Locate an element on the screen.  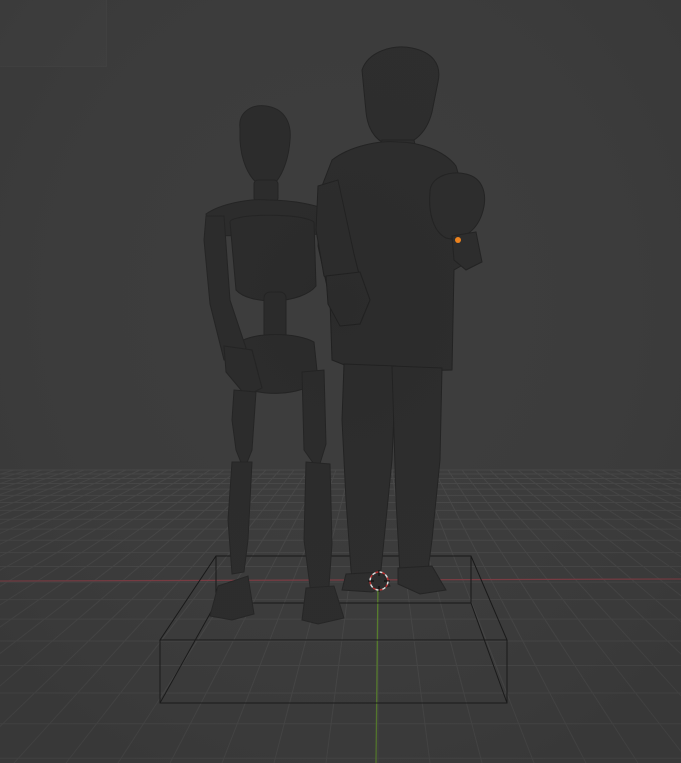
x-axis-line is located at coordinates (340, 580).